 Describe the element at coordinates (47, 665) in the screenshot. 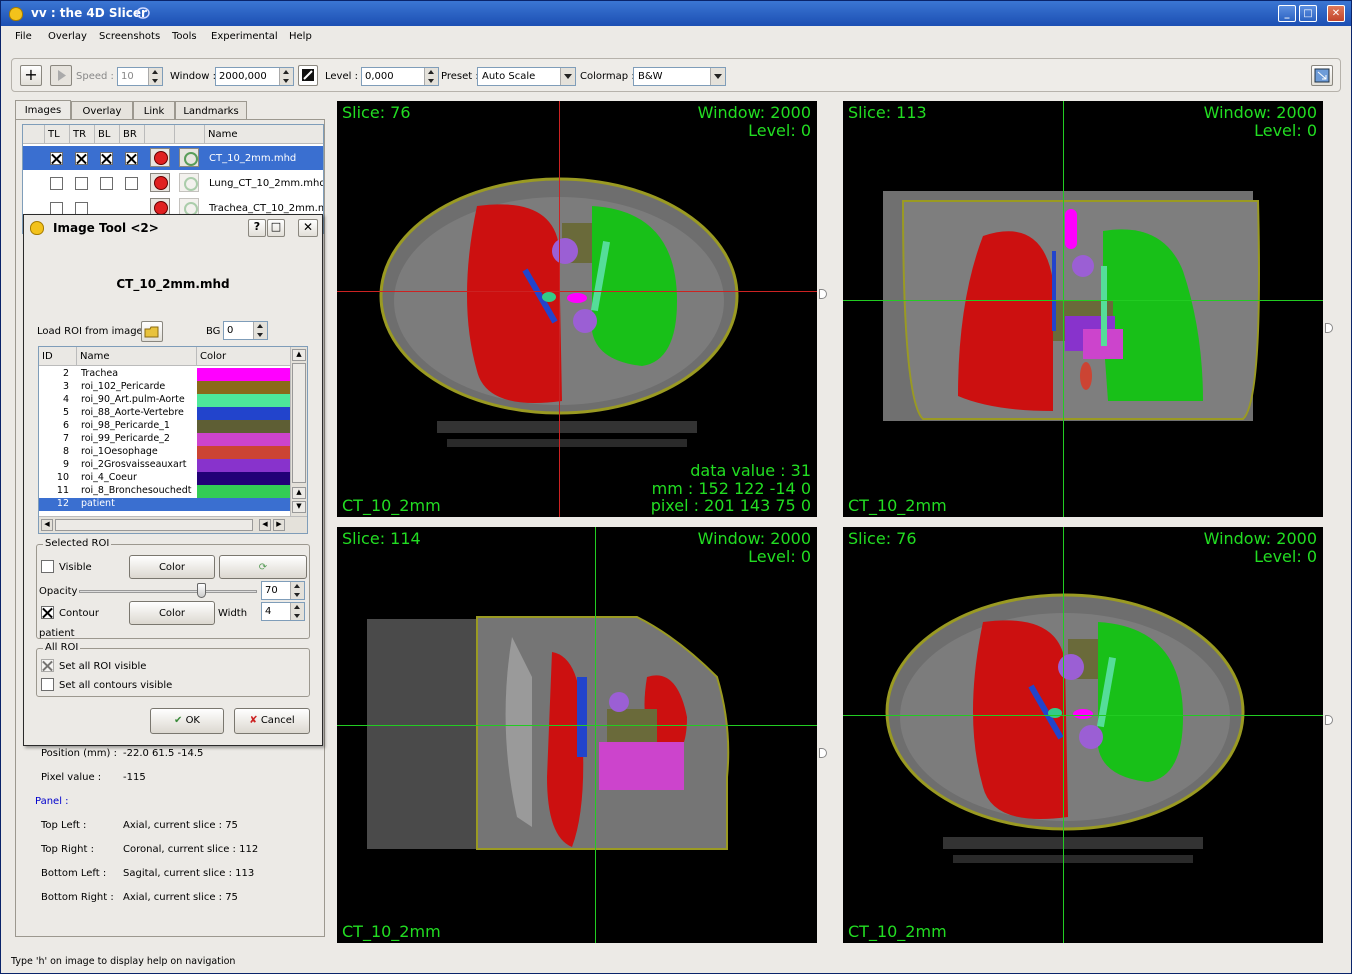

I see `set-all-visible-checkbox` at that location.